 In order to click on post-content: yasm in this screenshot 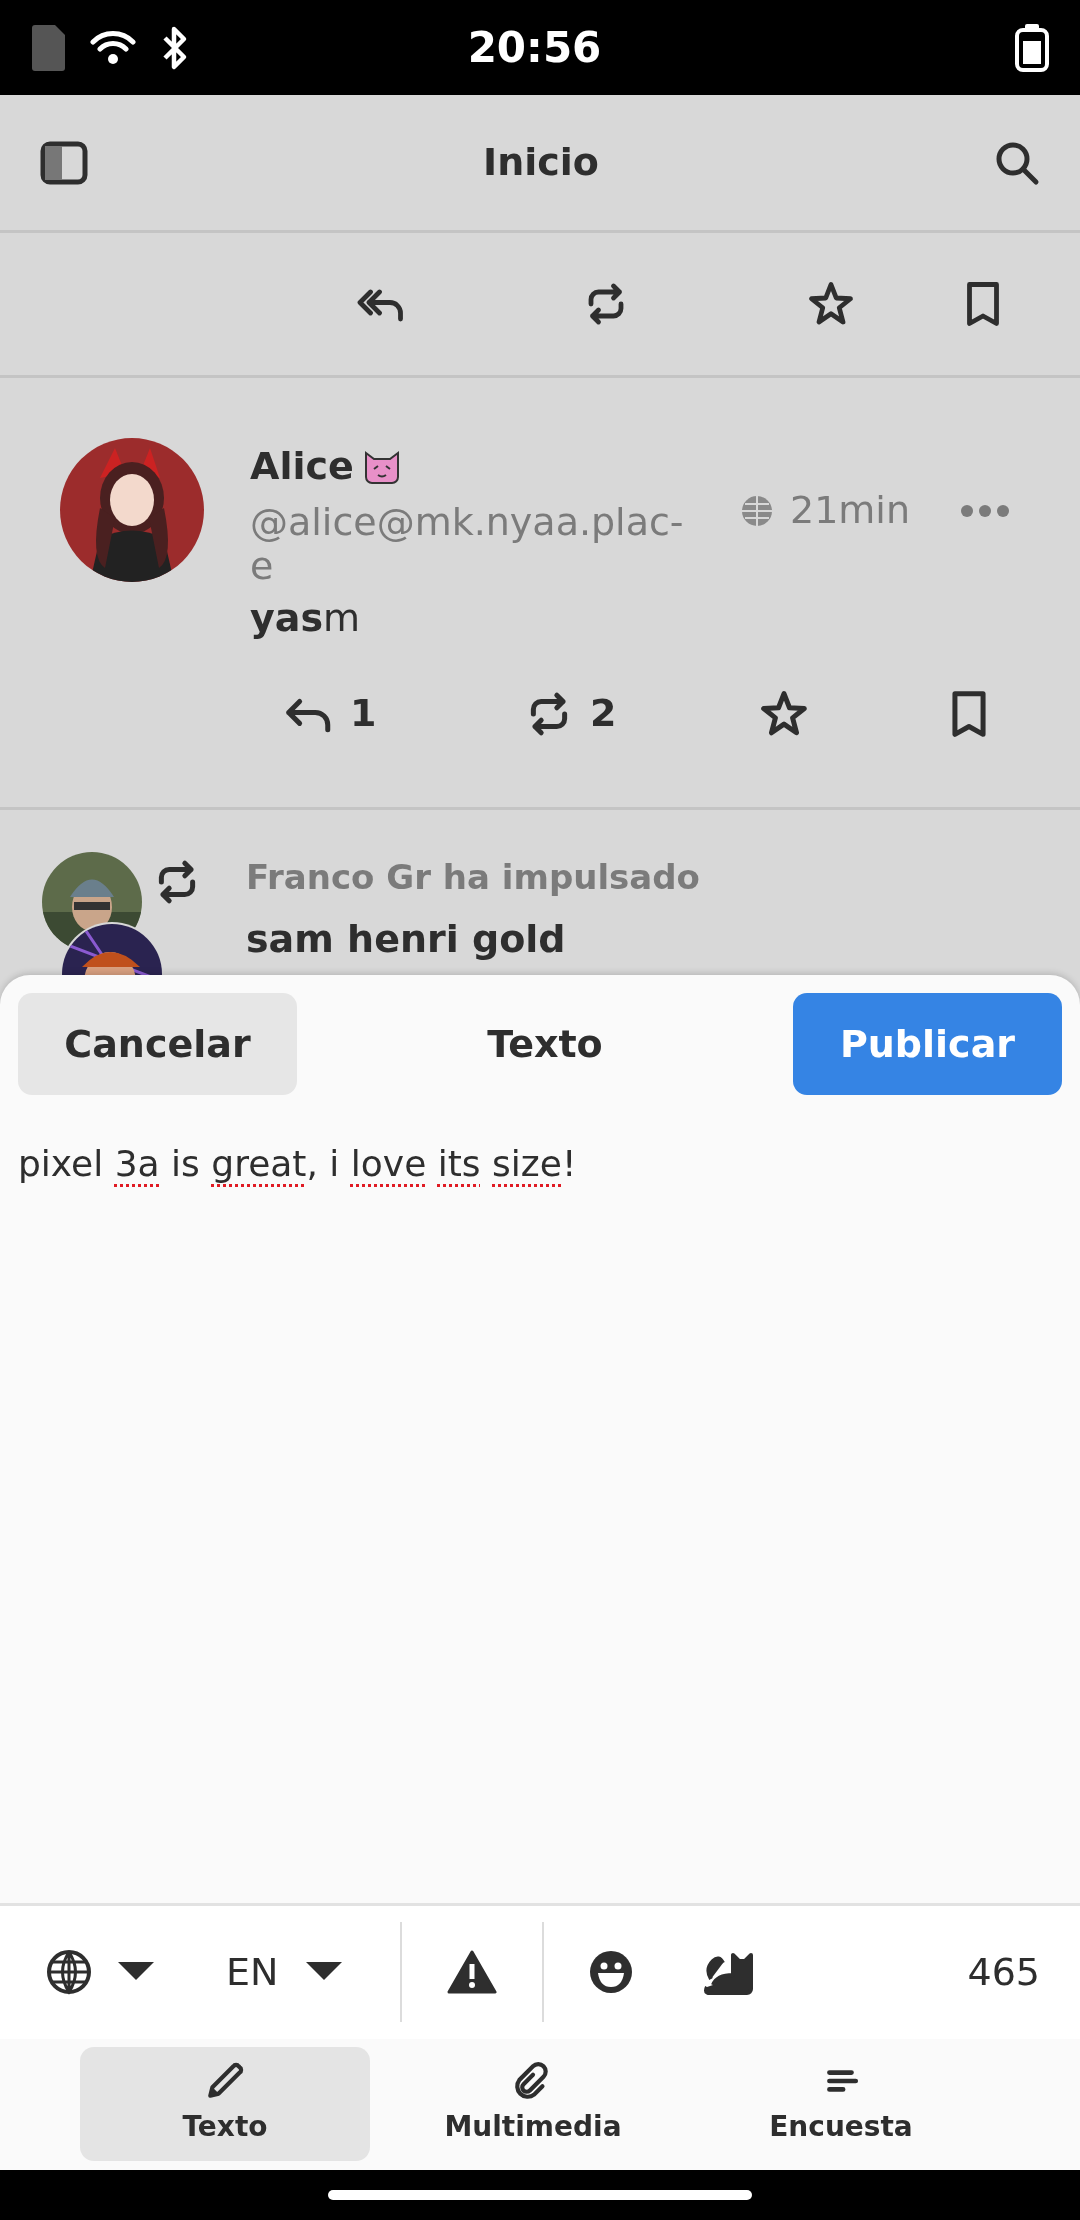, I will do `click(306, 619)`.